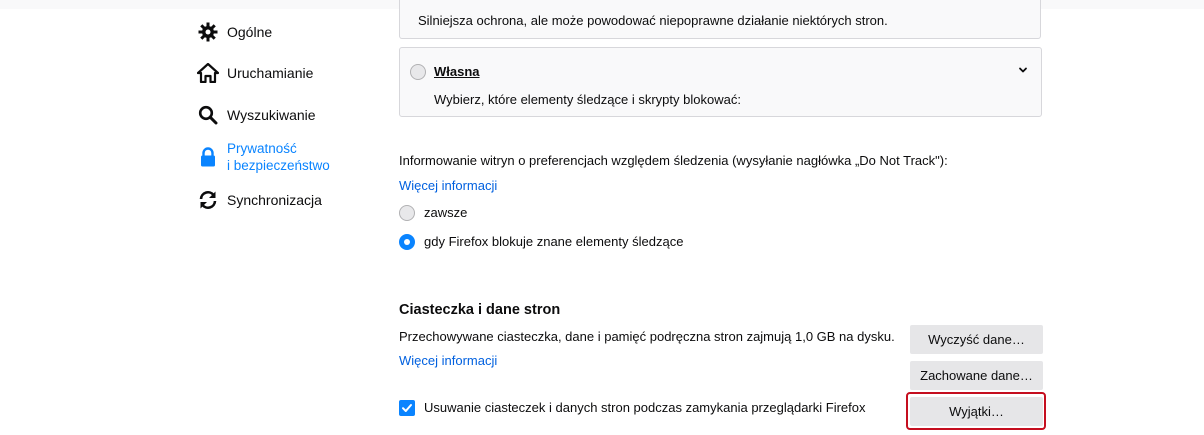 The width and height of the screenshot is (1204, 435). I want to click on sidebar-item-search: Wyszukiwanie, so click(256, 115).